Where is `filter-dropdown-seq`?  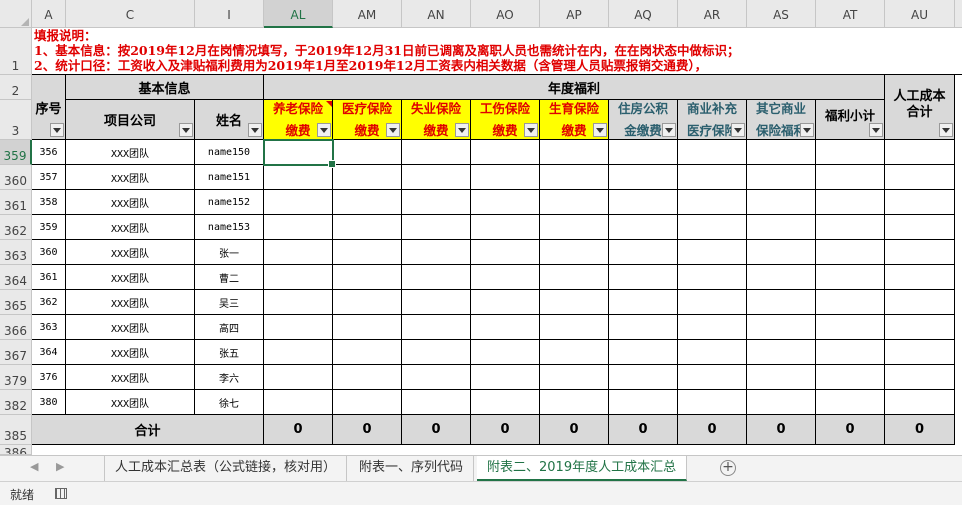
filter-dropdown-seq is located at coordinates (57, 130).